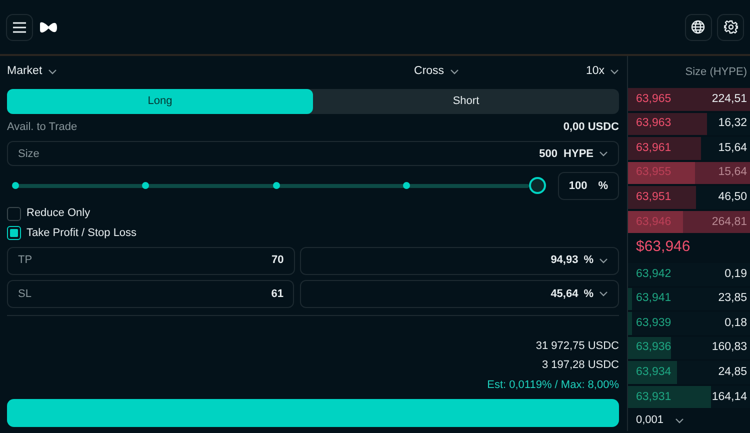 The image size is (750, 433). What do you see at coordinates (716, 72) in the screenshot?
I see `size-column-header: Size (HYPE)` at bounding box center [716, 72].